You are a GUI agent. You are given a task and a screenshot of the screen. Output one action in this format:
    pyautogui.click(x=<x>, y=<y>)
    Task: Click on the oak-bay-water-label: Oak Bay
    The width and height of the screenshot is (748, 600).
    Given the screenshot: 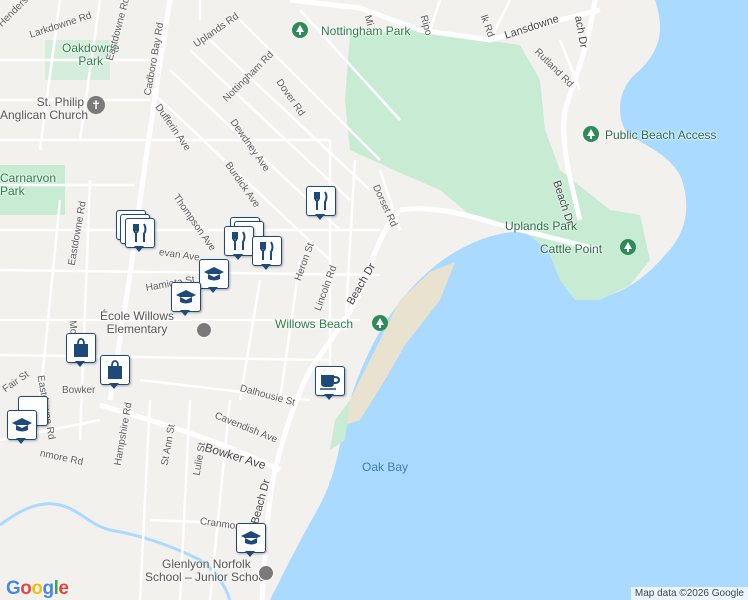 What is the action you would take?
    pyautogui.click(x=385, y=467)
    